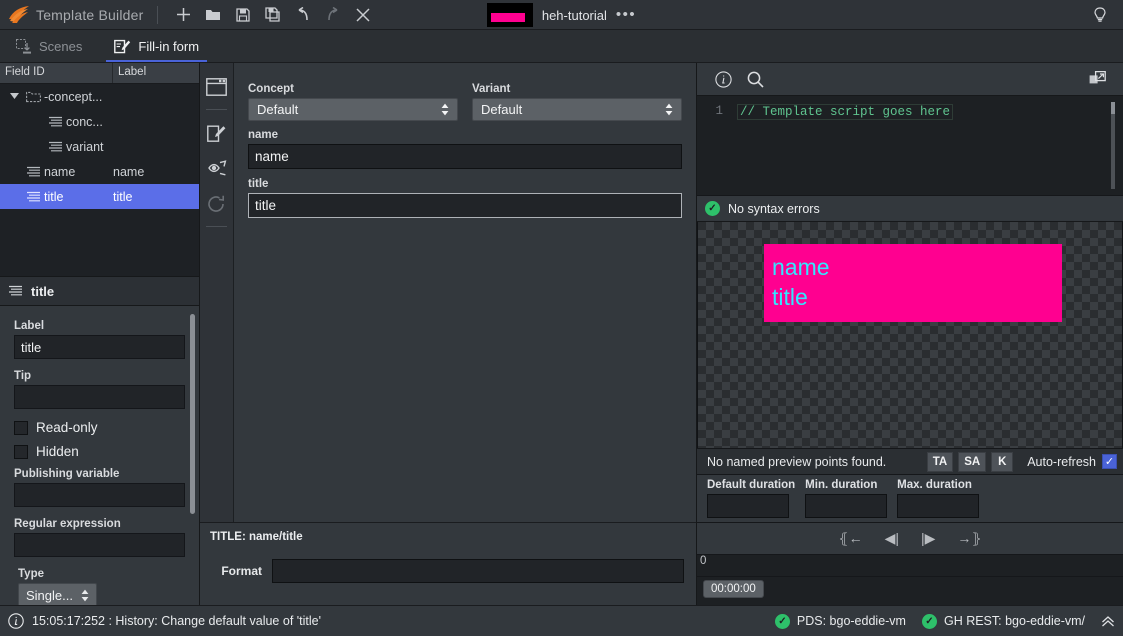 This screenshot has height=636, width=1123. What do you see at coordinates (99, 171) in the screenshot?
I see `table-row: name name` at bounding box center [99, 171].